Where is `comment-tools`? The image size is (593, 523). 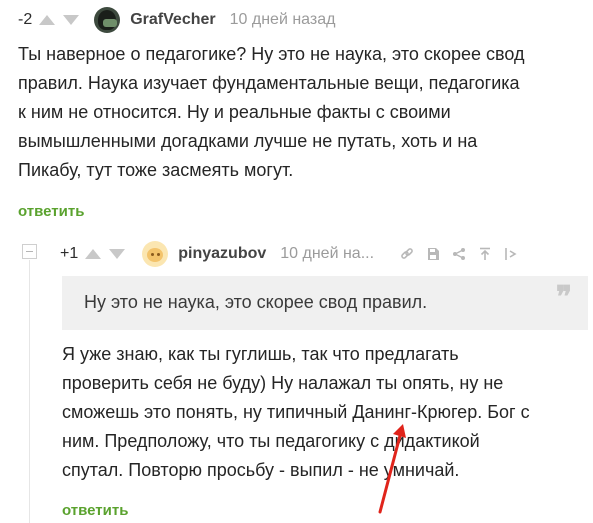 comment-tools is located at coordinates (453, 254).